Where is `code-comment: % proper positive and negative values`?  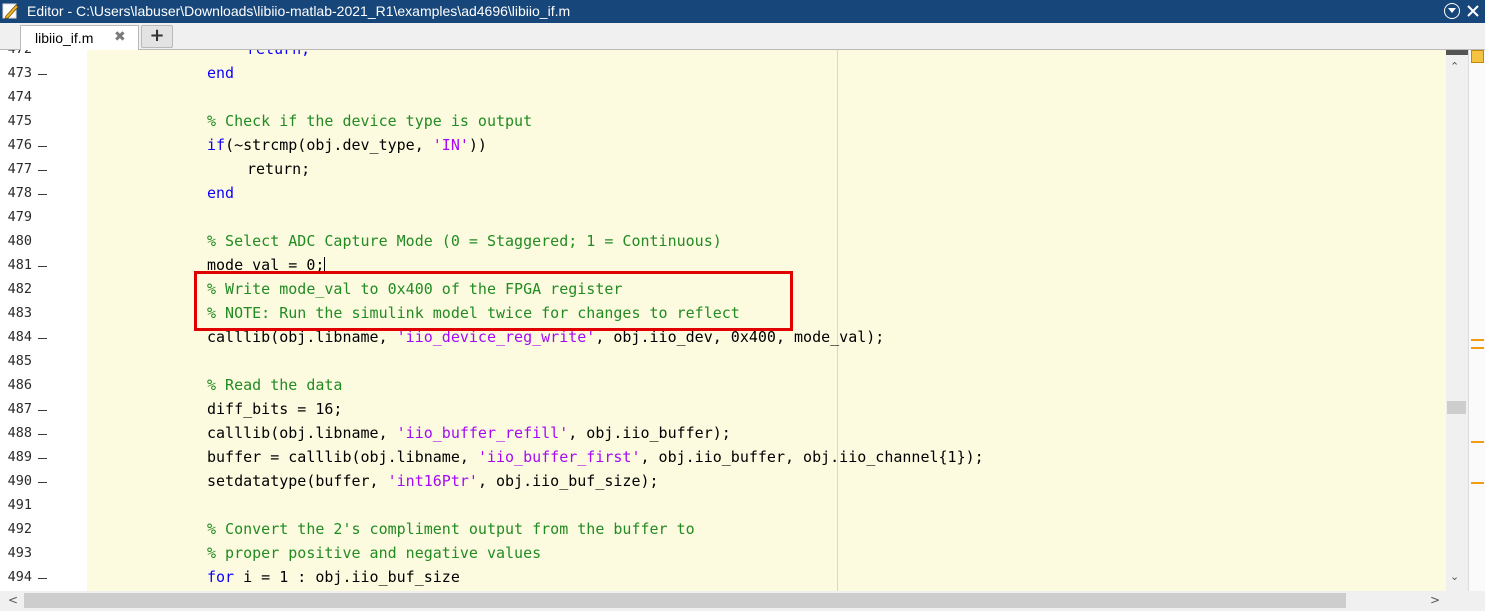
code-comment: % proper positive and negative values is located at coordinates (374, 553).